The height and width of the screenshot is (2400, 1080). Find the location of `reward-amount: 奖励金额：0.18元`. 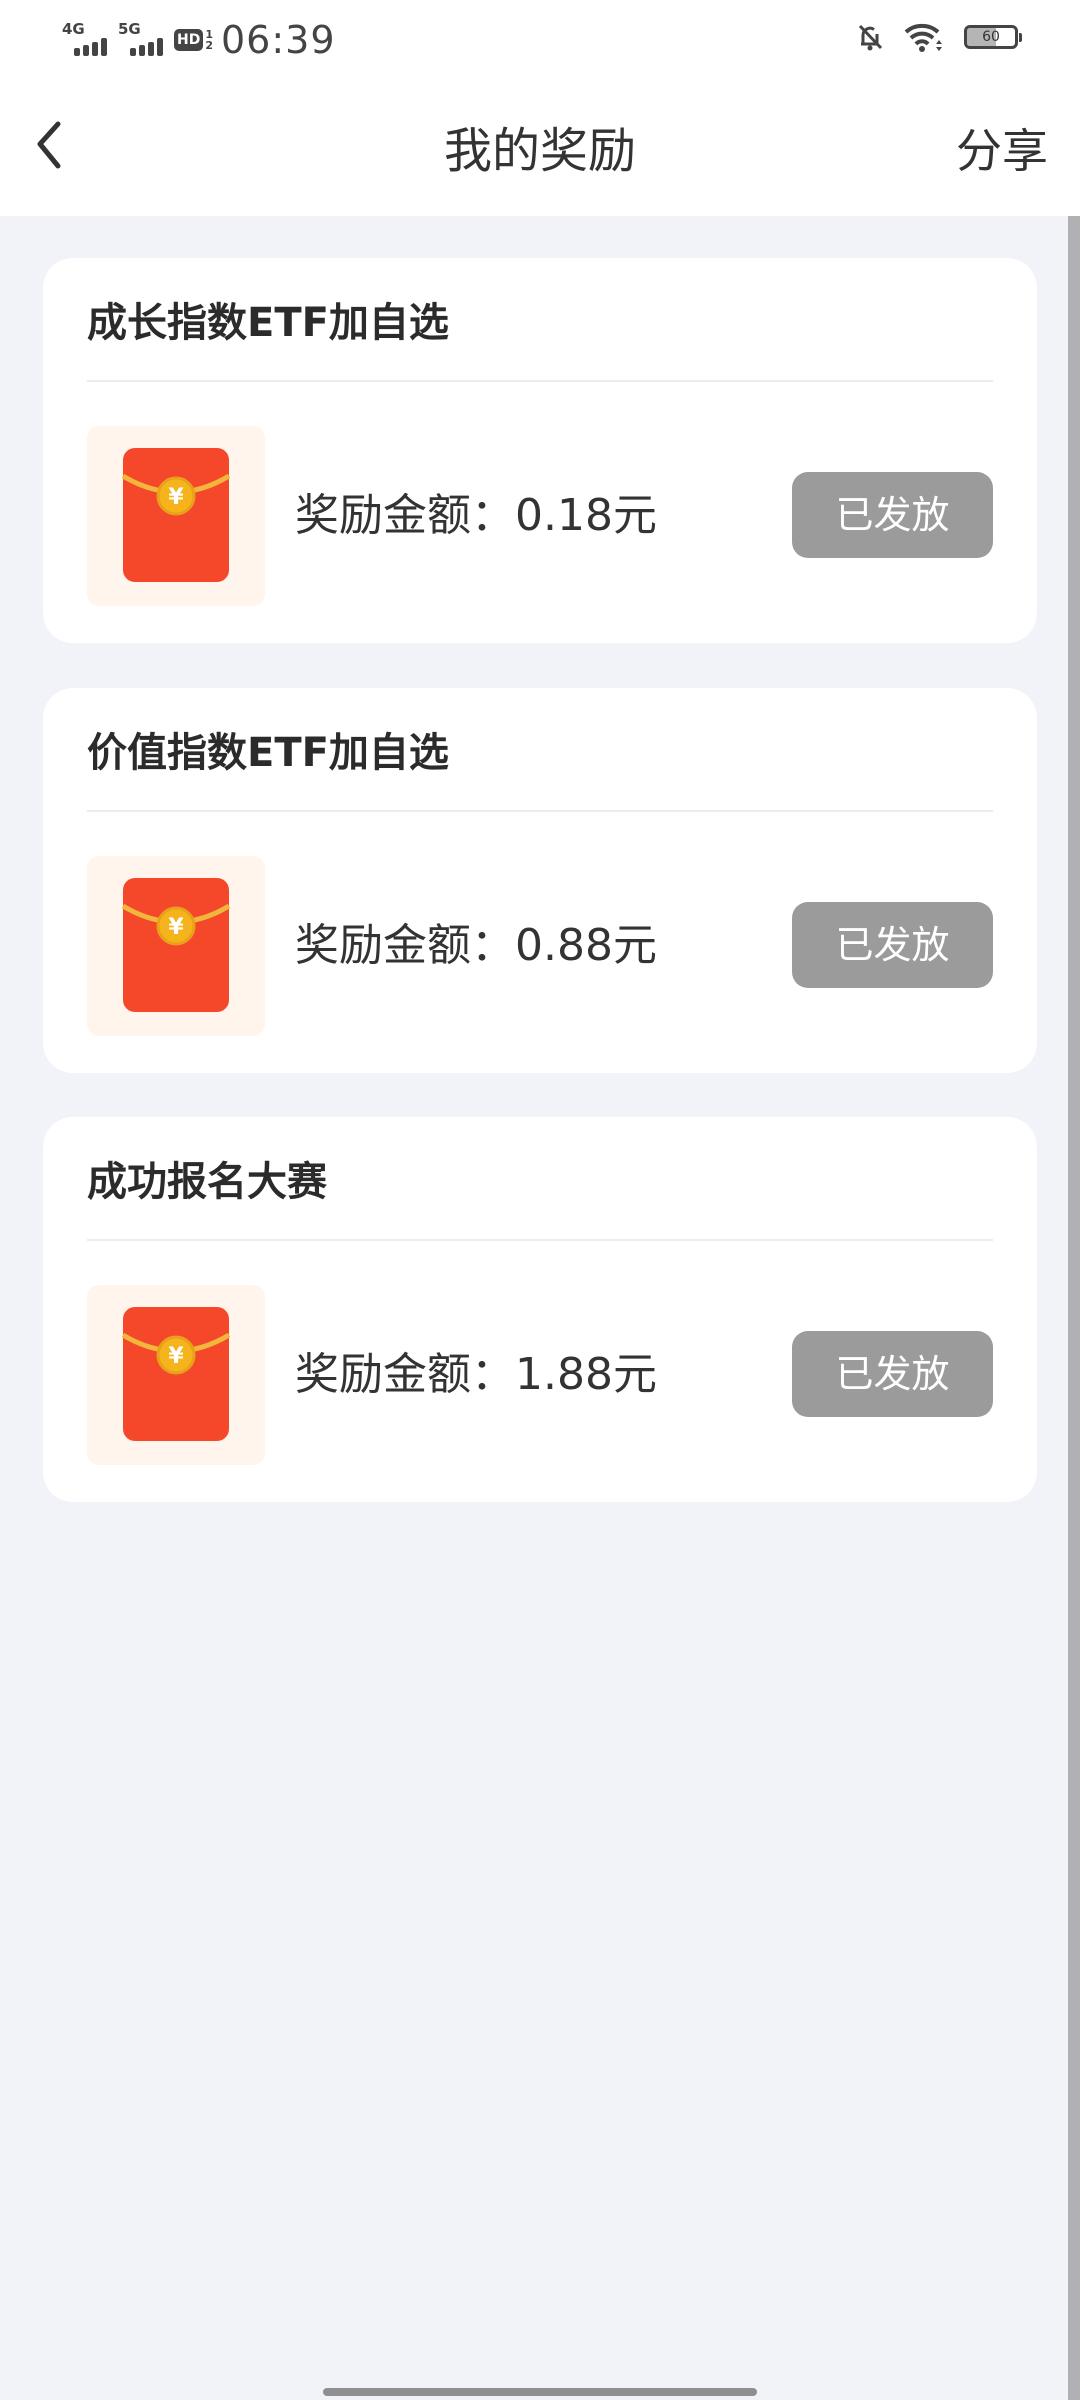

reward-amount: 奖励金额：0.18元 is located at coordinates (476, 516).